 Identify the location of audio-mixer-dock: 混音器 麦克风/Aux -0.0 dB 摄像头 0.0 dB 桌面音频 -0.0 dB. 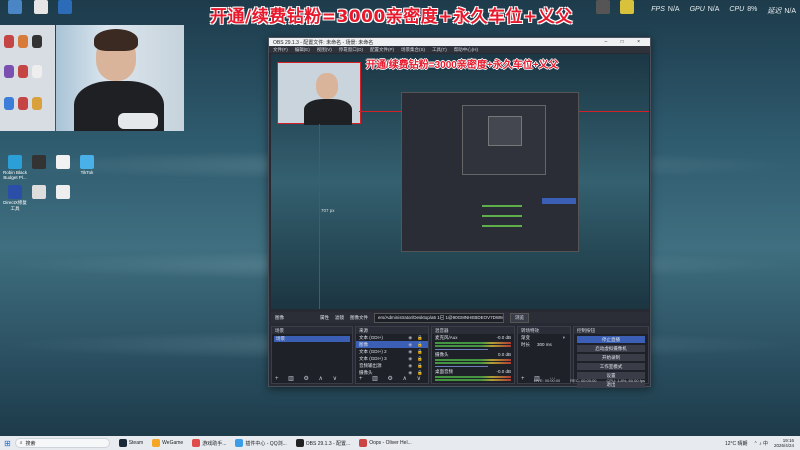
(473, 355).